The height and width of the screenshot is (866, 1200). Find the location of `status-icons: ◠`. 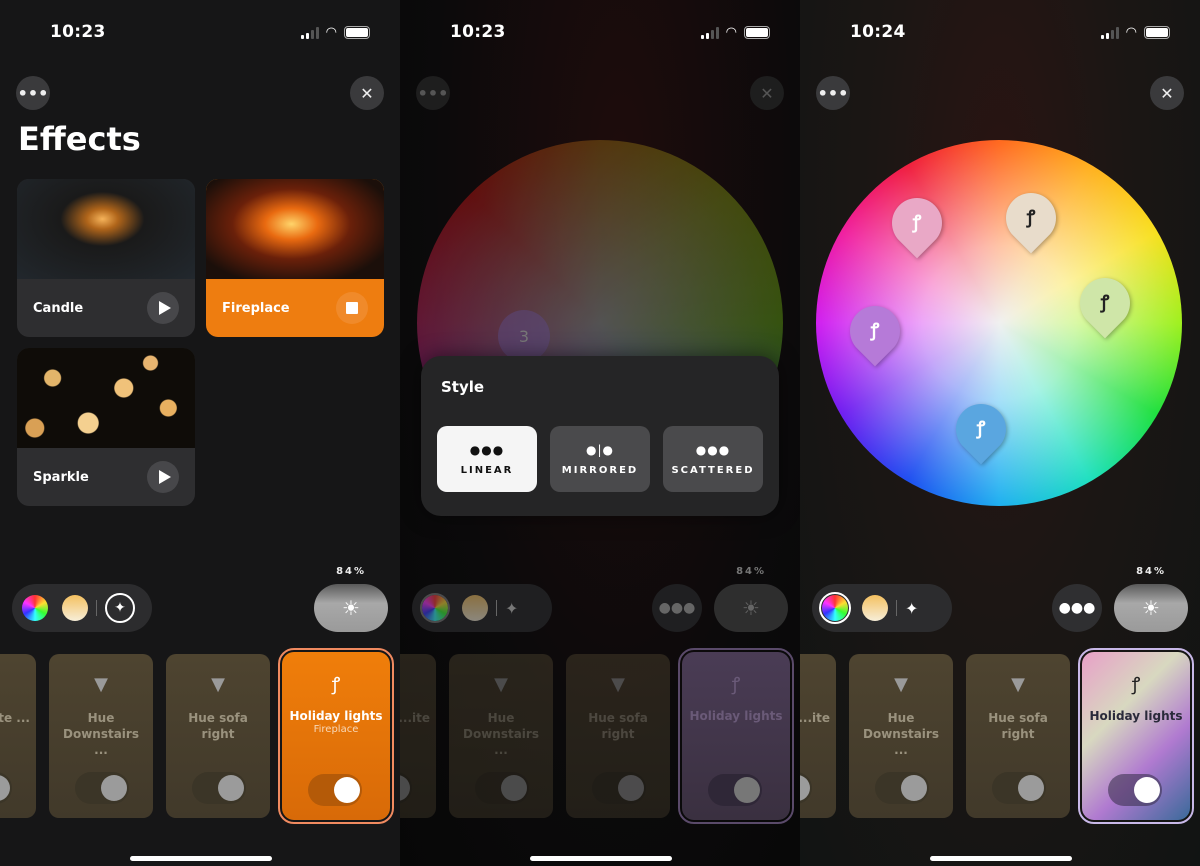

status-icons: ◠ is located at coordinates (735, 32).